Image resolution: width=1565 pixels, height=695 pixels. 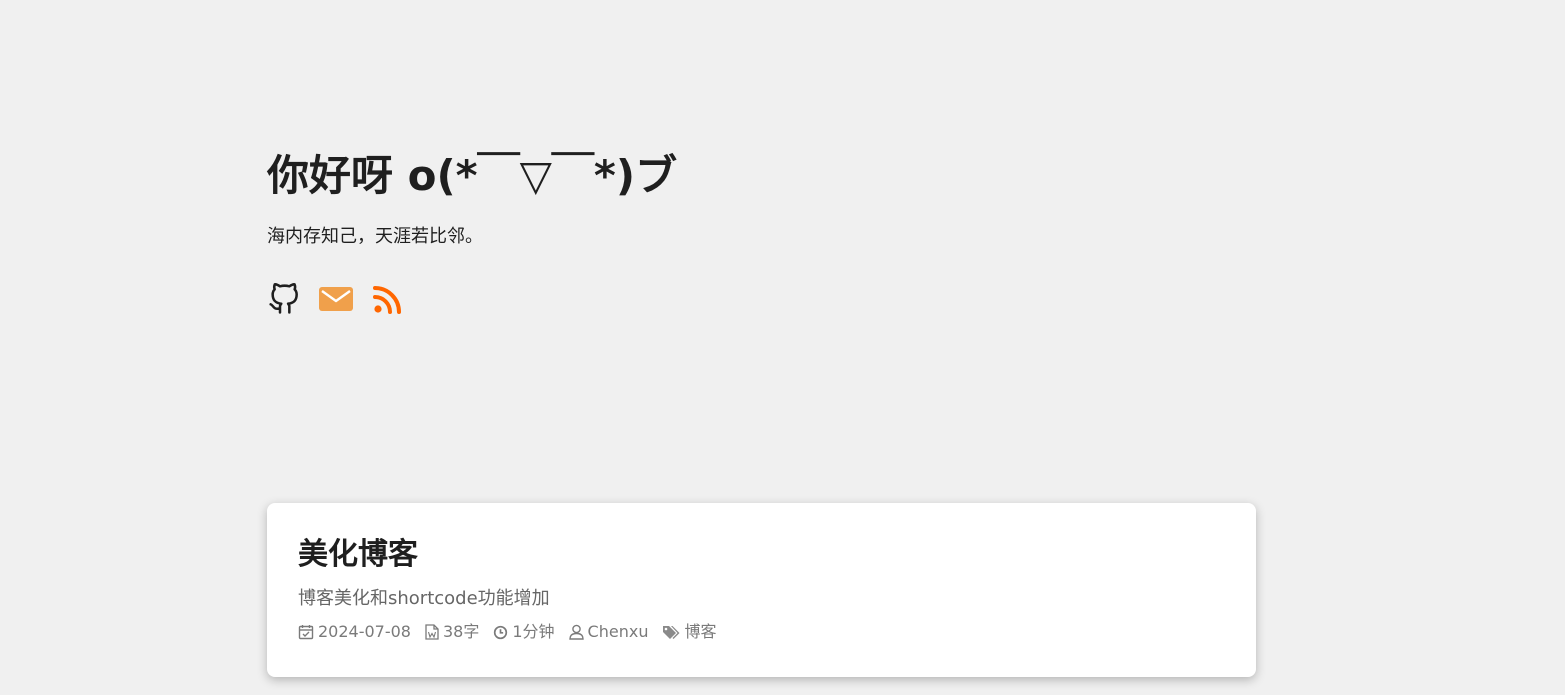 I want to click on user-icon, so click(x=576, y=632).